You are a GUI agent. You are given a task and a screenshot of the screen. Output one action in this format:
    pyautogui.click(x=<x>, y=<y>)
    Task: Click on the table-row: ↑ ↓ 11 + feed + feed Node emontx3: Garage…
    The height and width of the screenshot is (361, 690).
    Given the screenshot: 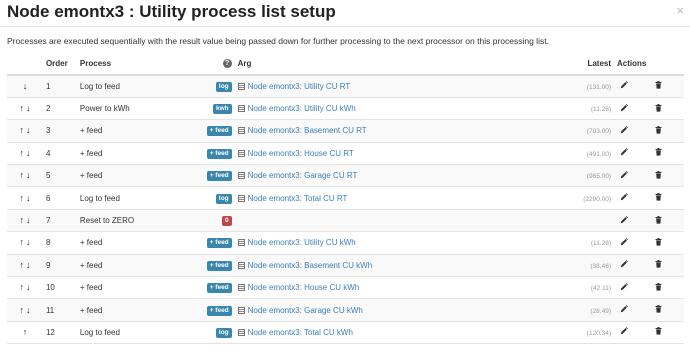 What is the action you would take?
    pyautogui.click(x=345, y=310)
    